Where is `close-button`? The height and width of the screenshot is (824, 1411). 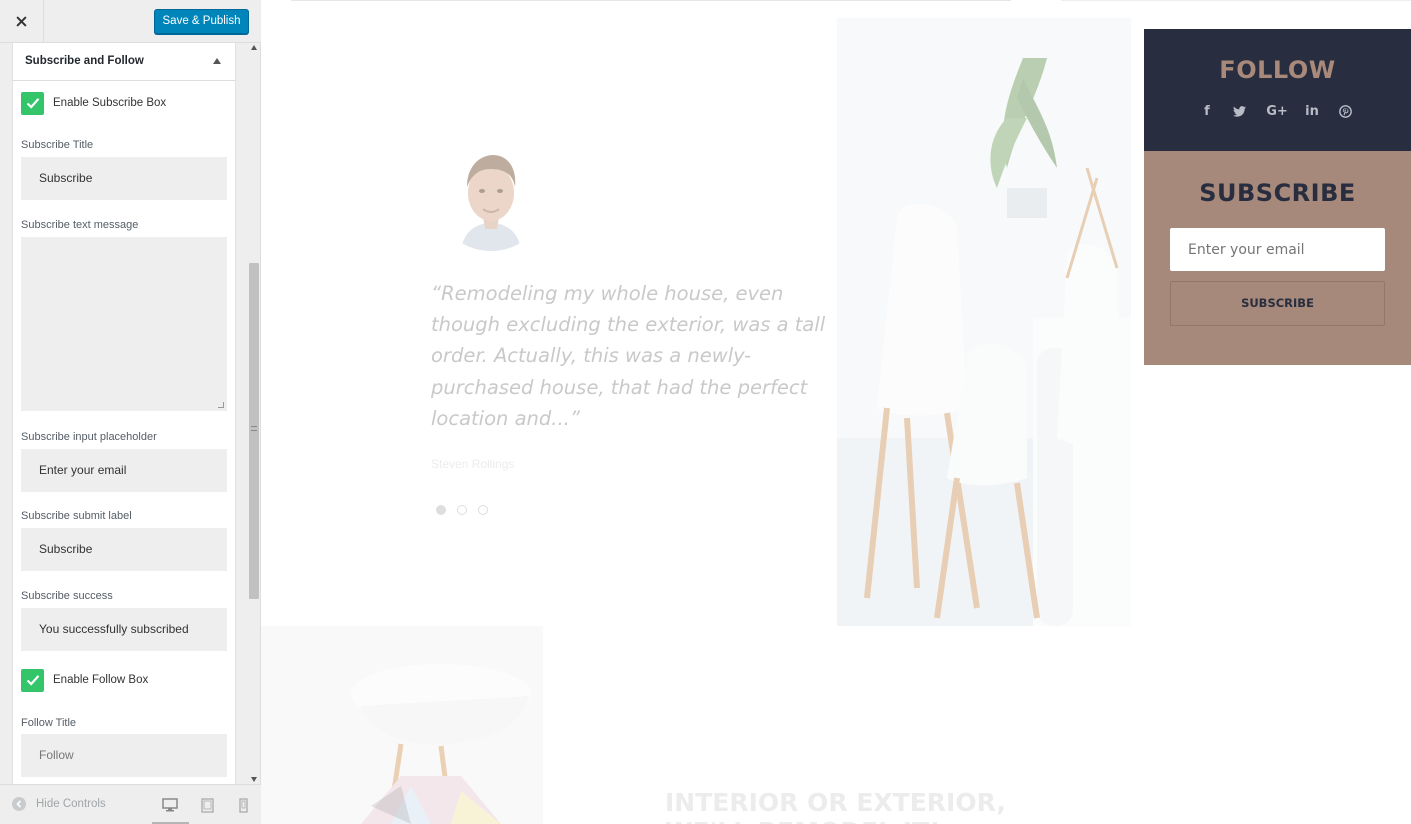
close-button is located at coordinates (22, 21).